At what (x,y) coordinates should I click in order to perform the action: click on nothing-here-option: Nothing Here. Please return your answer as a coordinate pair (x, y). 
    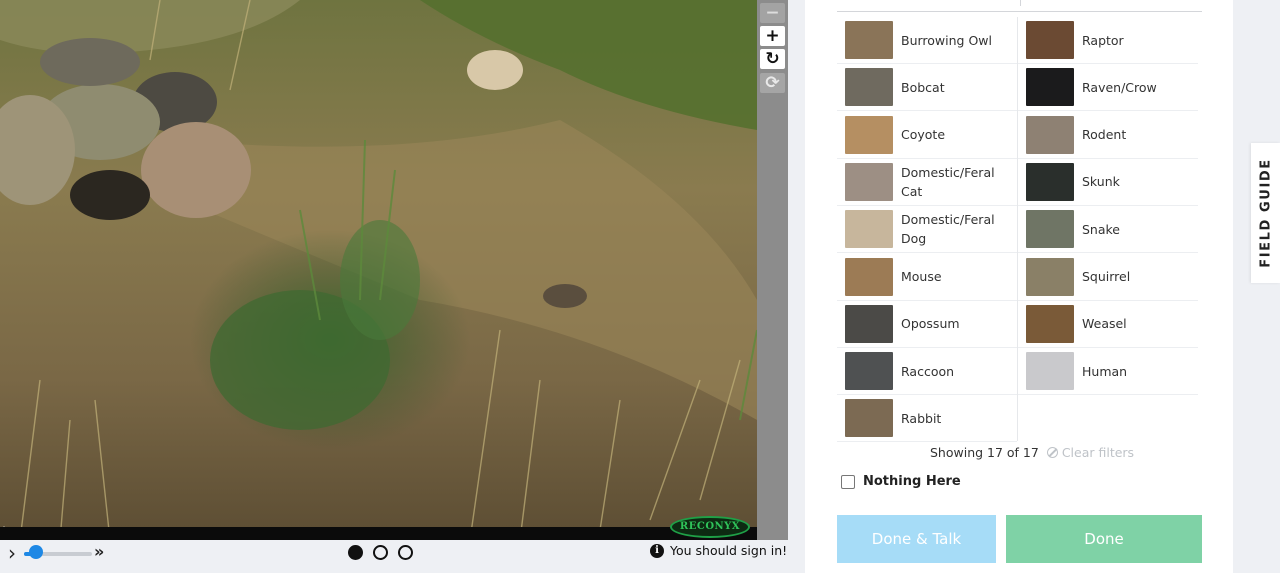
    Looking at the image, I should click on (901, 481).